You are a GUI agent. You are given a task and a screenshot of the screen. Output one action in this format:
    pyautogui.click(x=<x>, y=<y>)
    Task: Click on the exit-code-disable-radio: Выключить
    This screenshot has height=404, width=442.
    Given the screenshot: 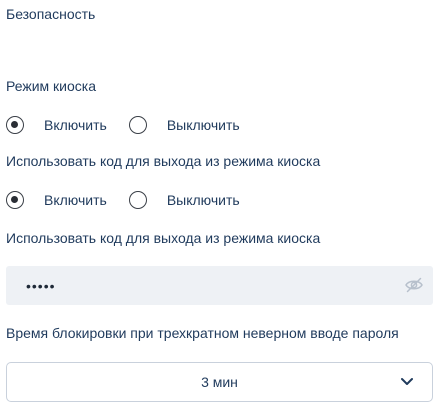 What is the action you would take?
    pyautogui.click(x=184, y=200)
    